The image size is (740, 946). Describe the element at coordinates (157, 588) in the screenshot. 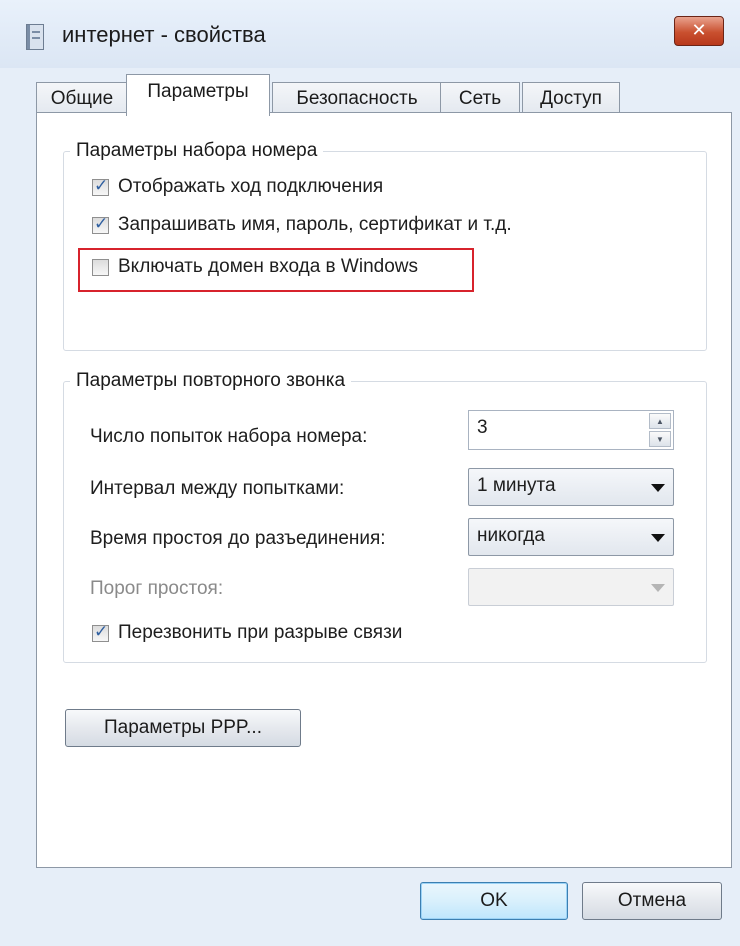

I see `idle-threshold-label: Порог простоя:` at that location.